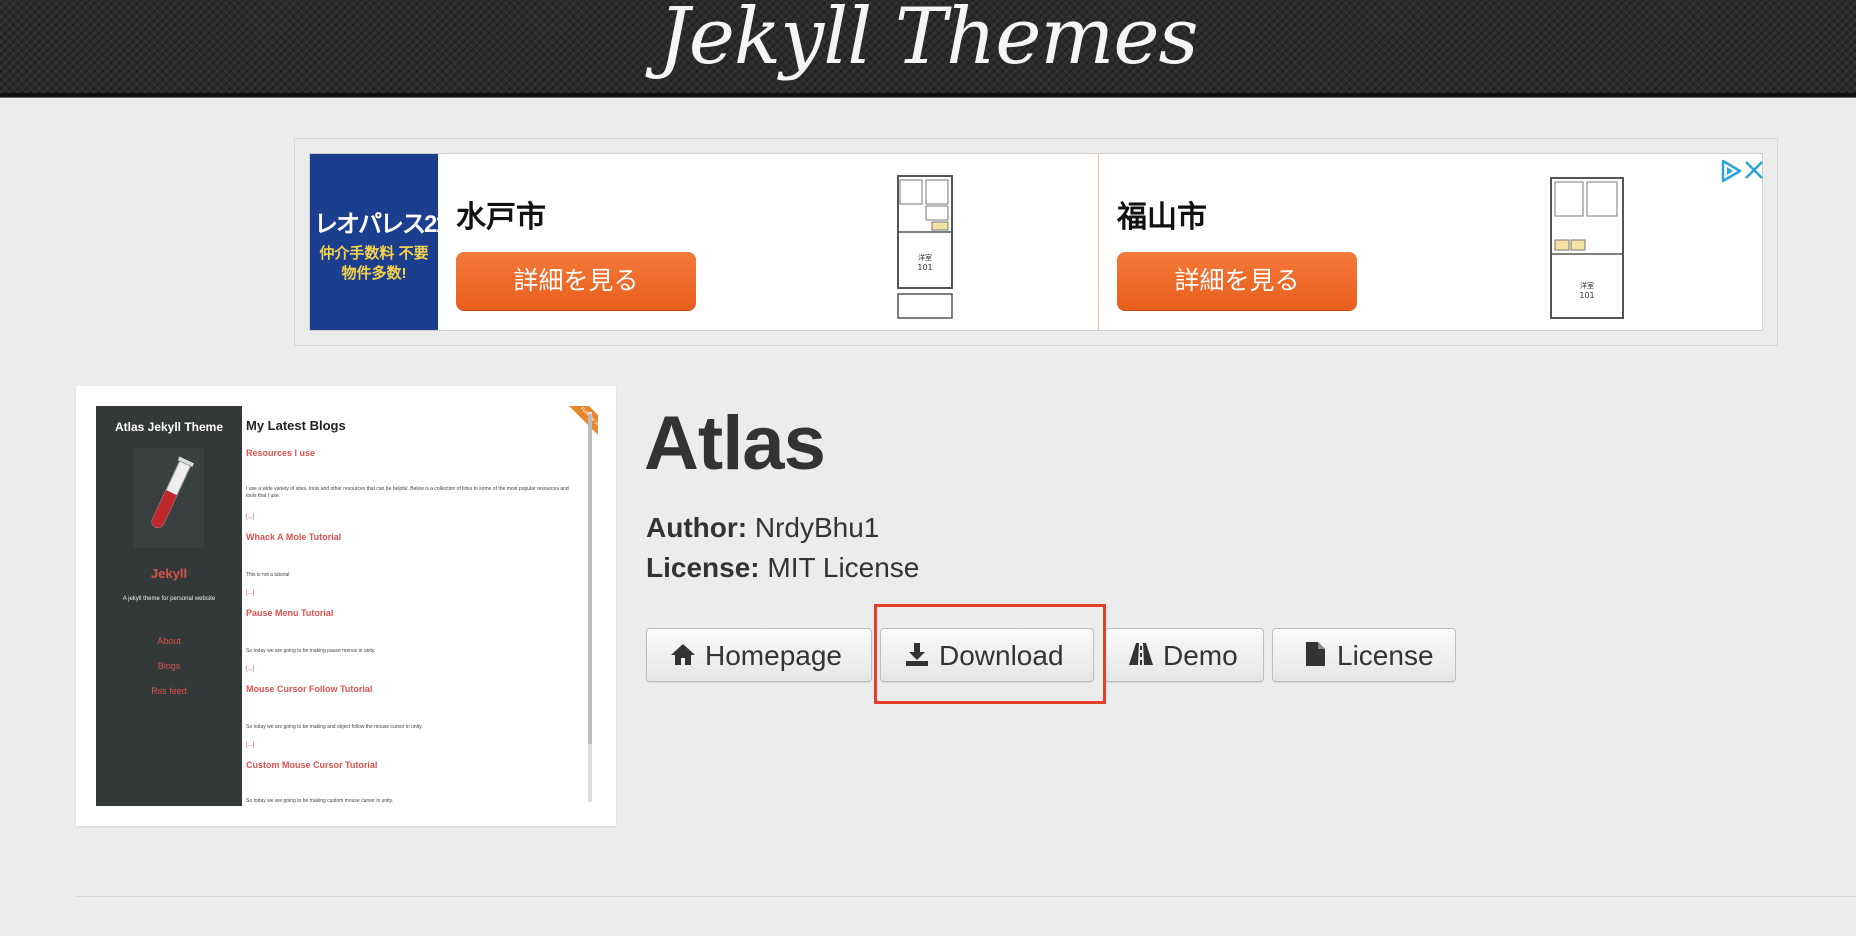  What do you see at coordinates (1315, 654) in the screenshot?
I see `file-icon` at bounding box center [1315, 654].